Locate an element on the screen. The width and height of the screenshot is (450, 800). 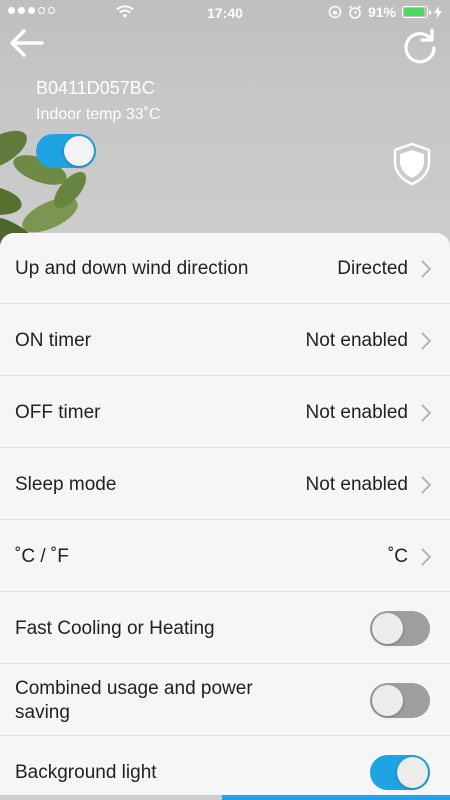
power-toggle is located at coordinates (66, 151).